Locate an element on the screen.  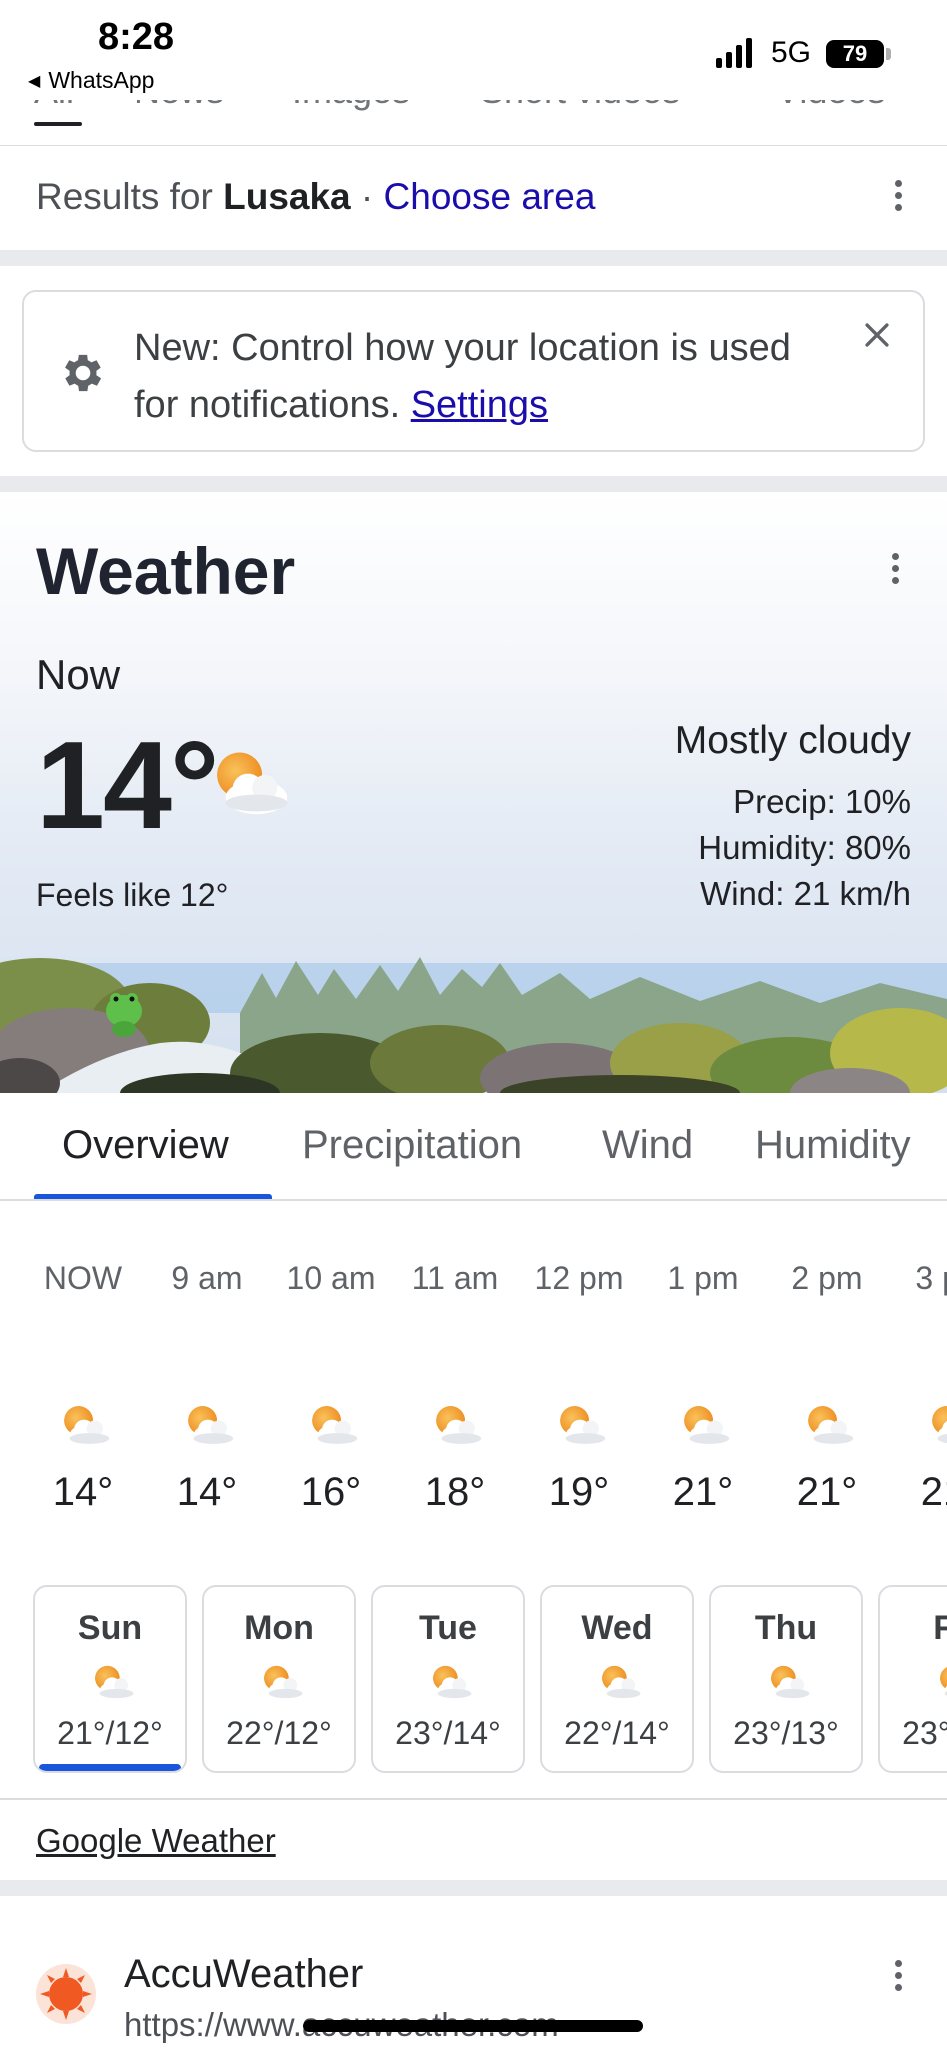
tab-overview: Overview is located at coordinates (145, 1145).